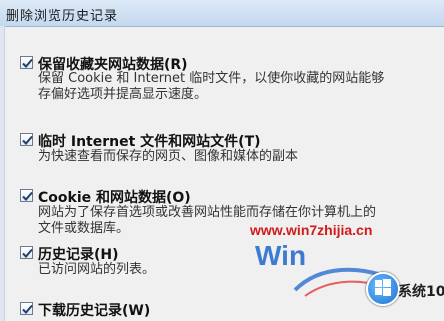 Image resolution: width=444 pixels, height=321 pixels. What do you see at coordinates (311, 230) in the screenshot?
I see `watermark-url: www.win7zhijia.cn` at bounding box center [311, 230].